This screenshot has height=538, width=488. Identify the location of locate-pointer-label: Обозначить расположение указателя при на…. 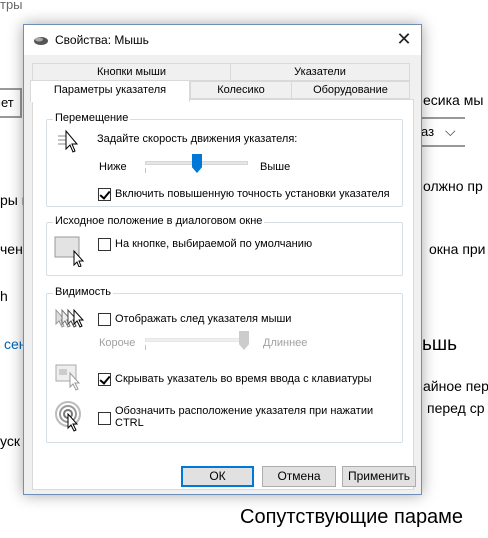
(244, 411).